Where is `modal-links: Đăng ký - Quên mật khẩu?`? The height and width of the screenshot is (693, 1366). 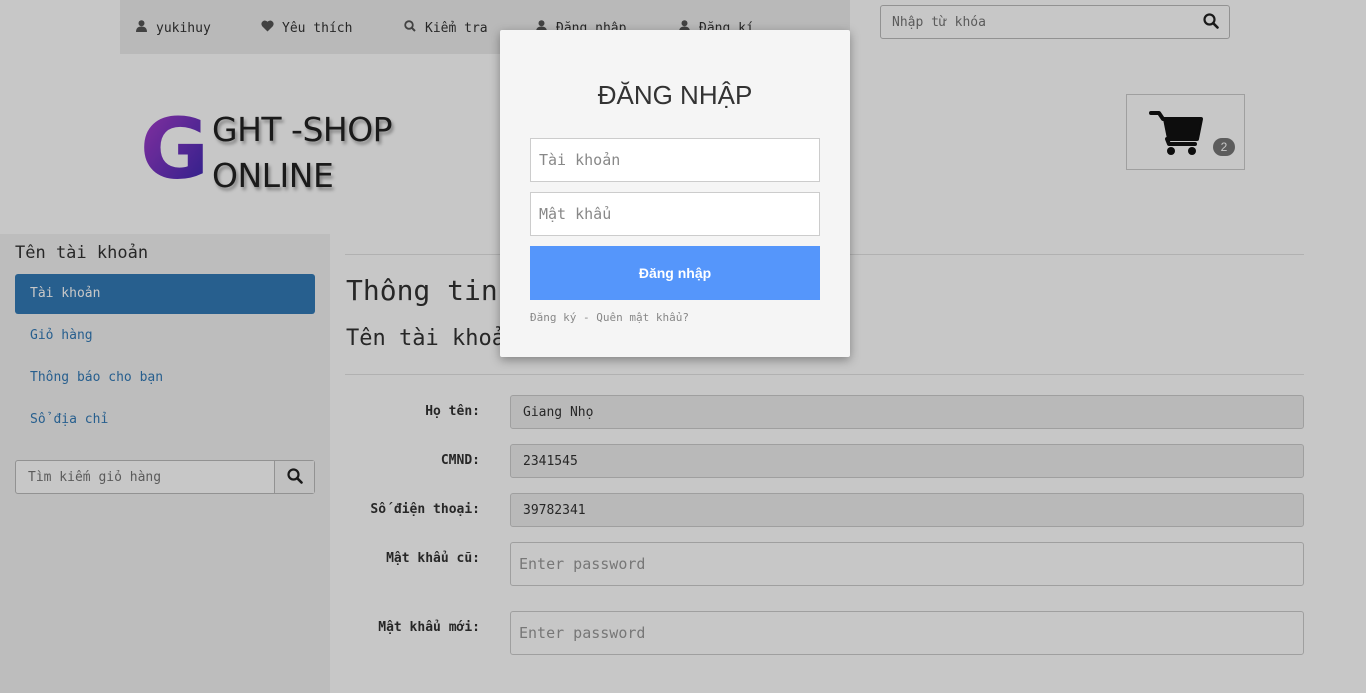
modal-links: Đăng ký - Quên mật khẩu? is located at coordinates (609, 317).